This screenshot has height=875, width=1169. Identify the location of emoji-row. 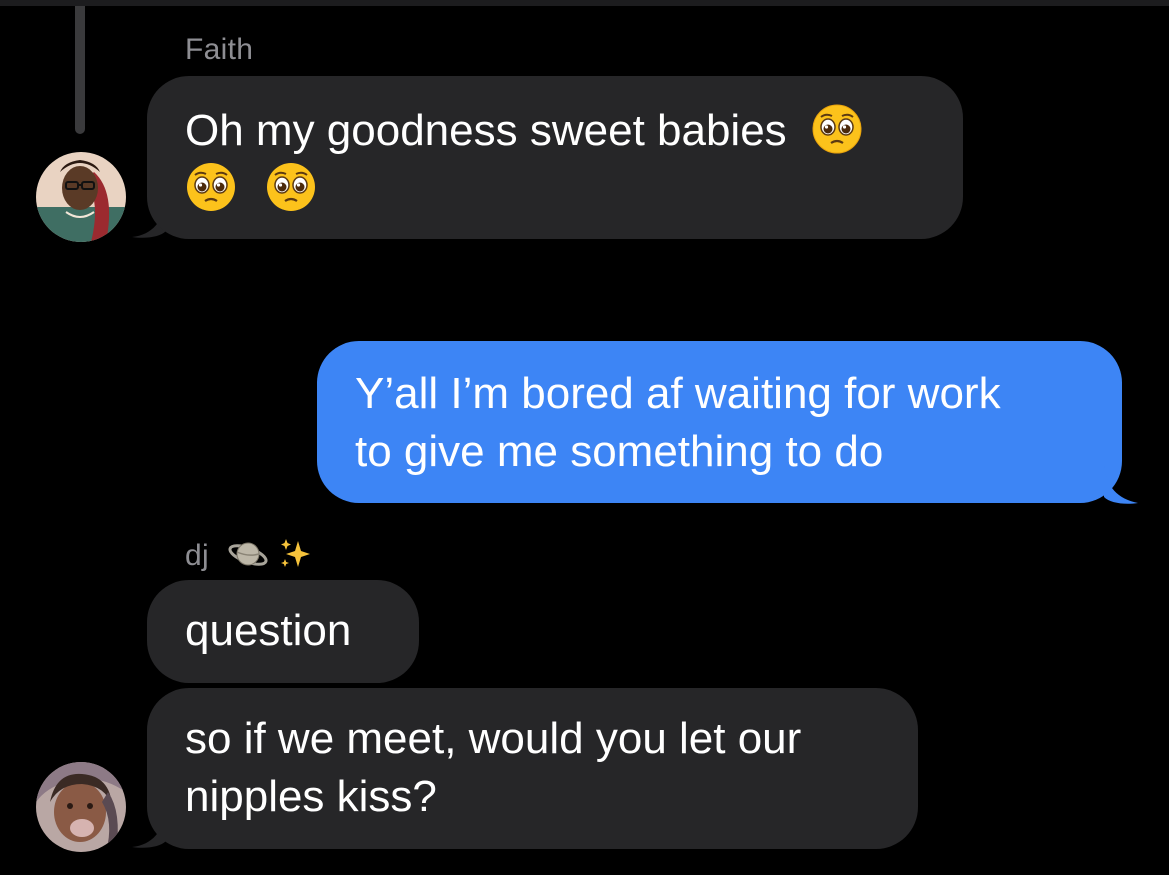
(555, 185).